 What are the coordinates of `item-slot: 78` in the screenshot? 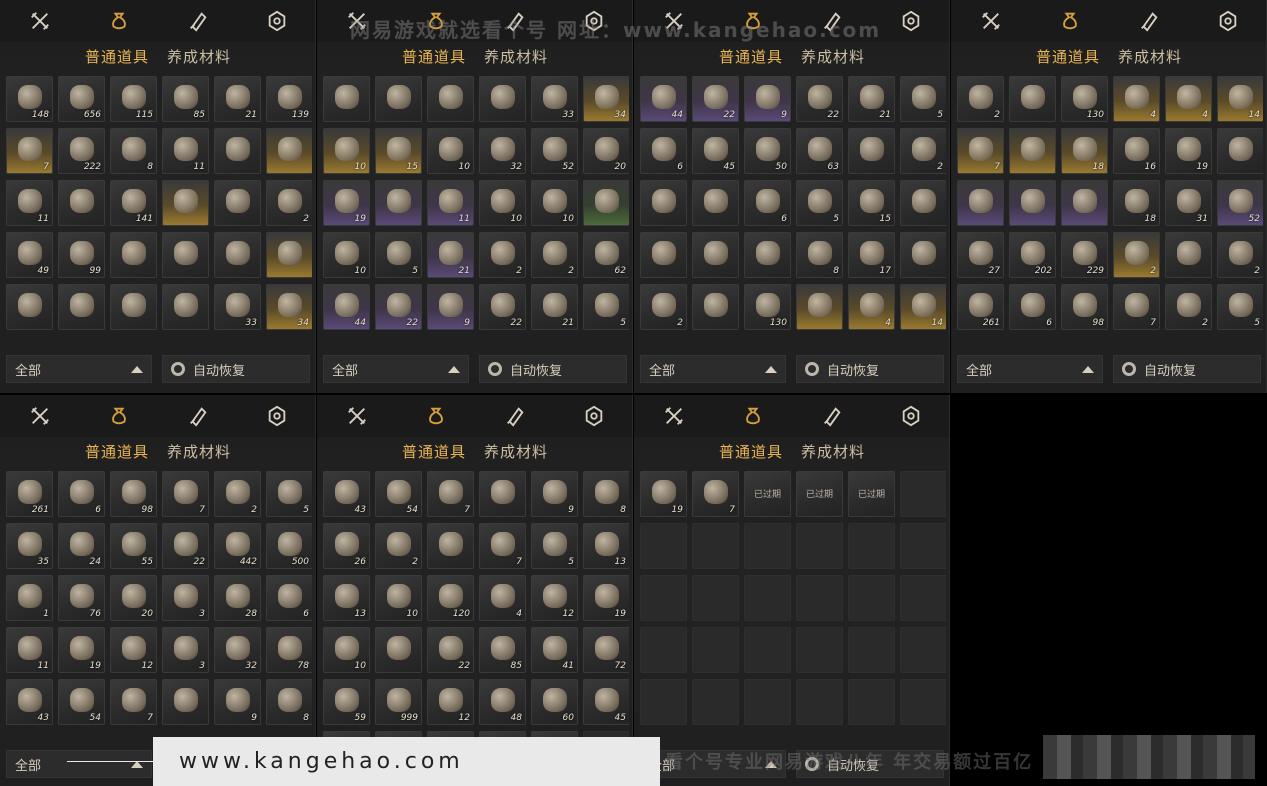 It's located at (289, 650).